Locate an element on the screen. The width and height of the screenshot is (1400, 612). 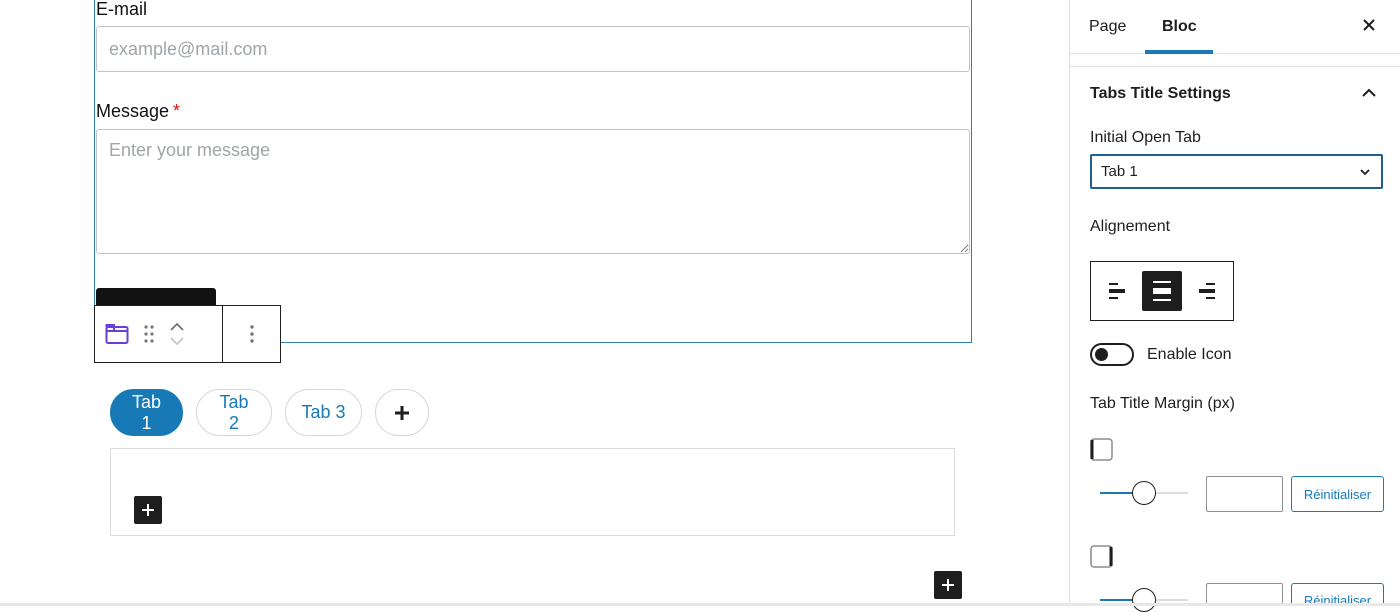
message-label: Message * is located at coordinates (138, 111).